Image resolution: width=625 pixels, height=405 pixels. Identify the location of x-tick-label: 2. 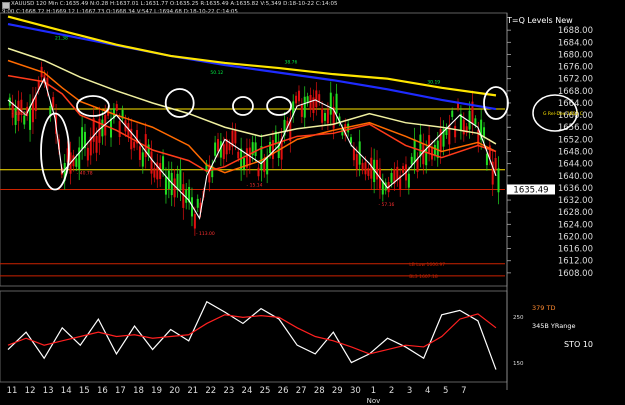
(391, 391).